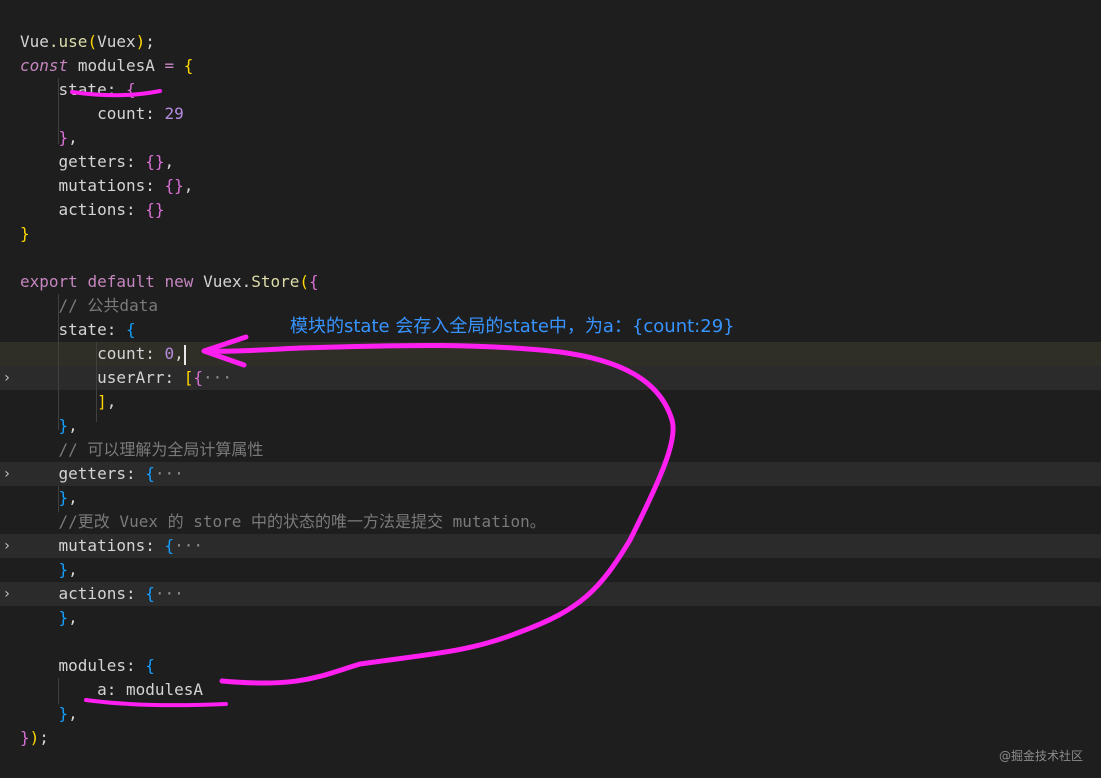 The width and height of the screenshot is (1101, 778). I want to click on underline-modulesA, so click(116, 93).